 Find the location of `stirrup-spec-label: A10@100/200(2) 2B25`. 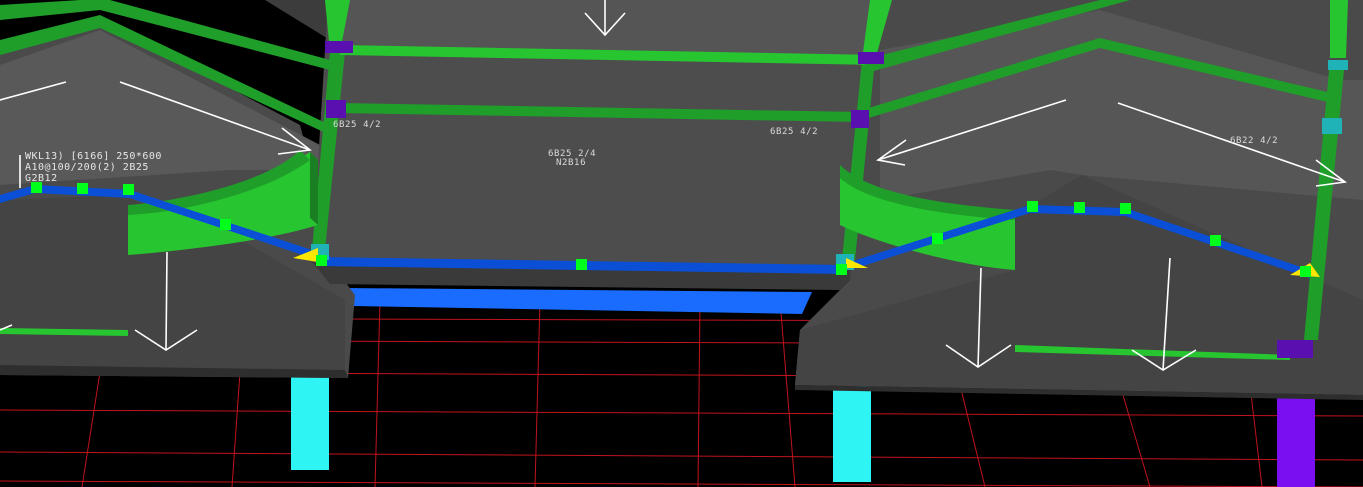

stirrup-spec-label: A10@100/200(2) 2B25 is located at coordinates (87, 167).